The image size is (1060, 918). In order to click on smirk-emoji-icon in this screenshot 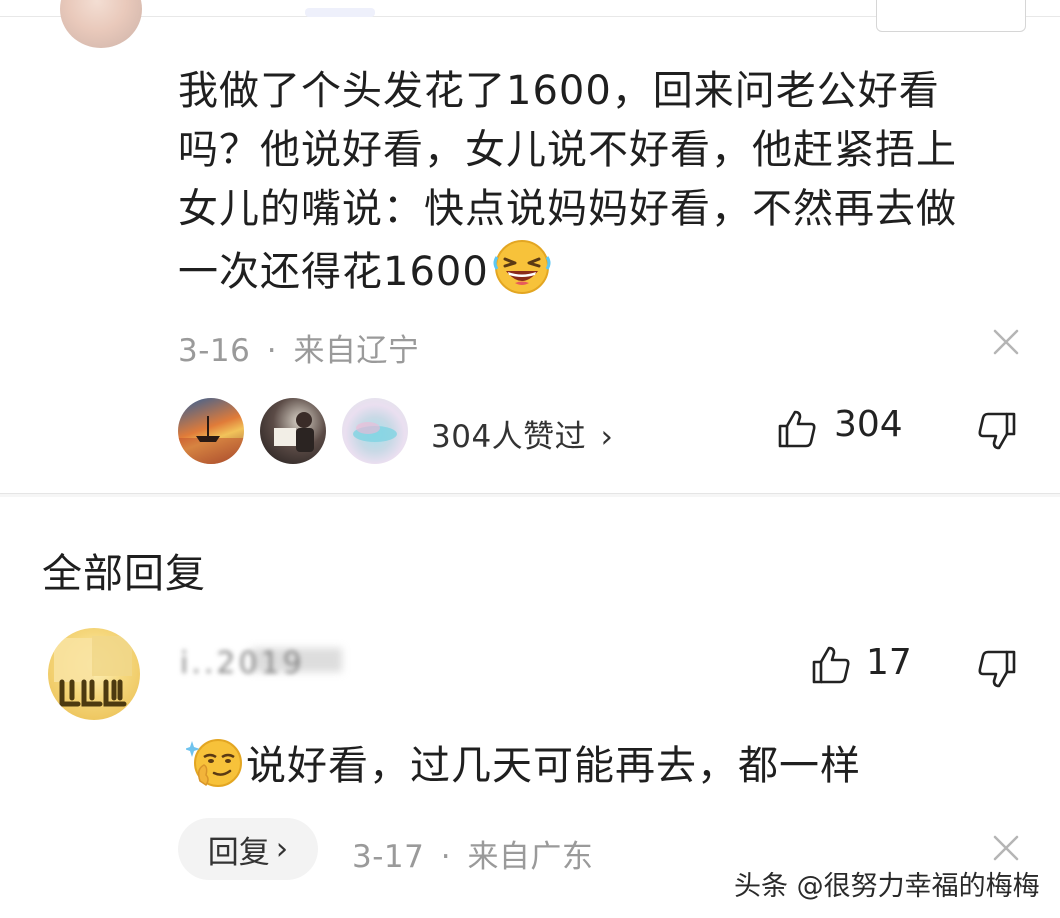, I will do `click(215, 763)`.